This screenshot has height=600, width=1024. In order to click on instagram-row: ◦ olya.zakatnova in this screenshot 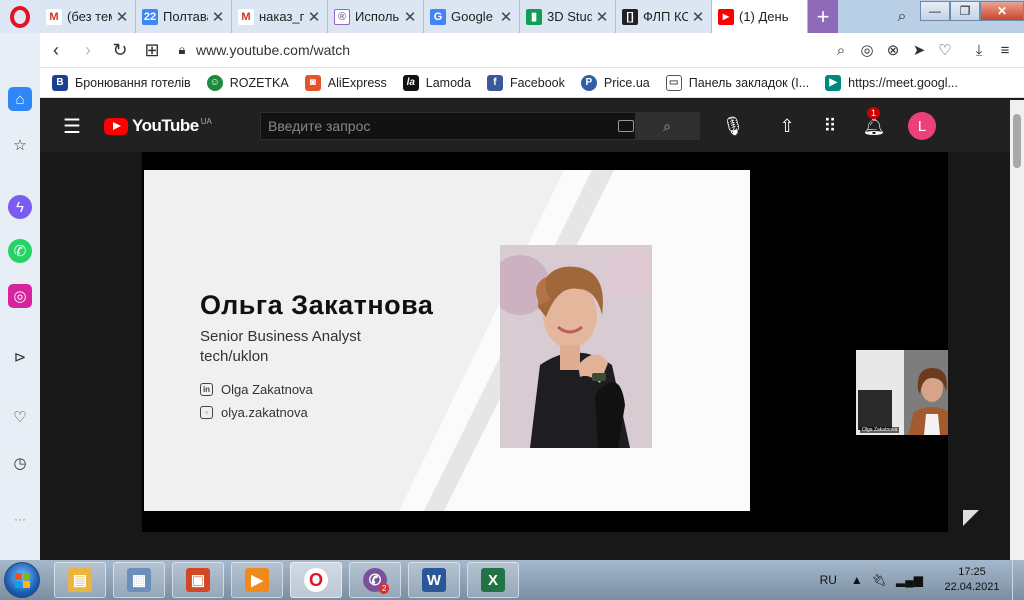, I will do `click(254, 412)`.